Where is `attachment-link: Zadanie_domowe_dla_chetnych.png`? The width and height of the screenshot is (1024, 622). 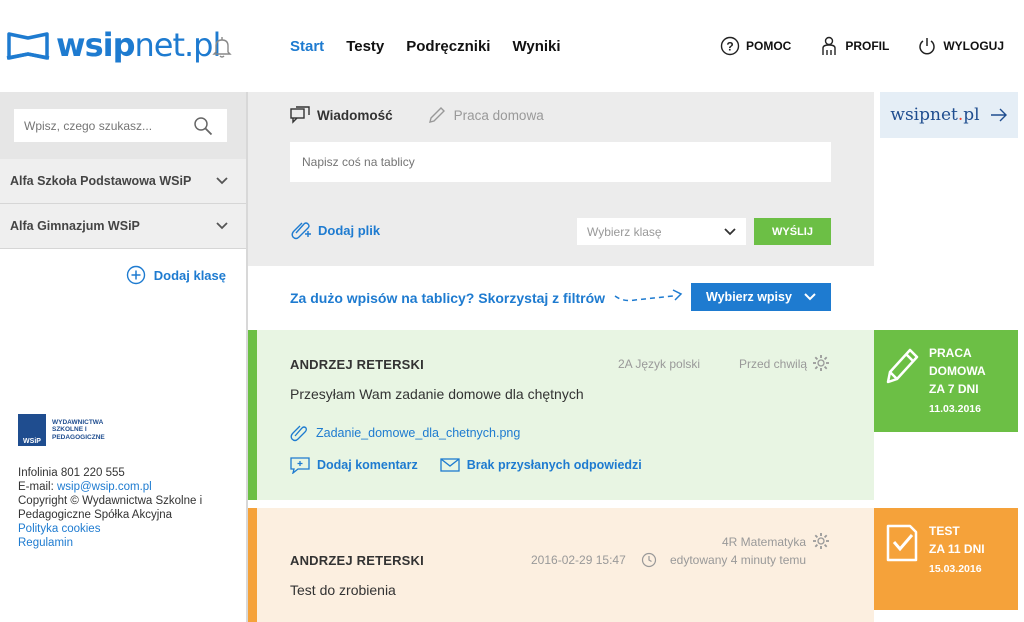
attachment-link: Zadanie_domowe_dla_chetnych.png is located at coordinates (405, 433).